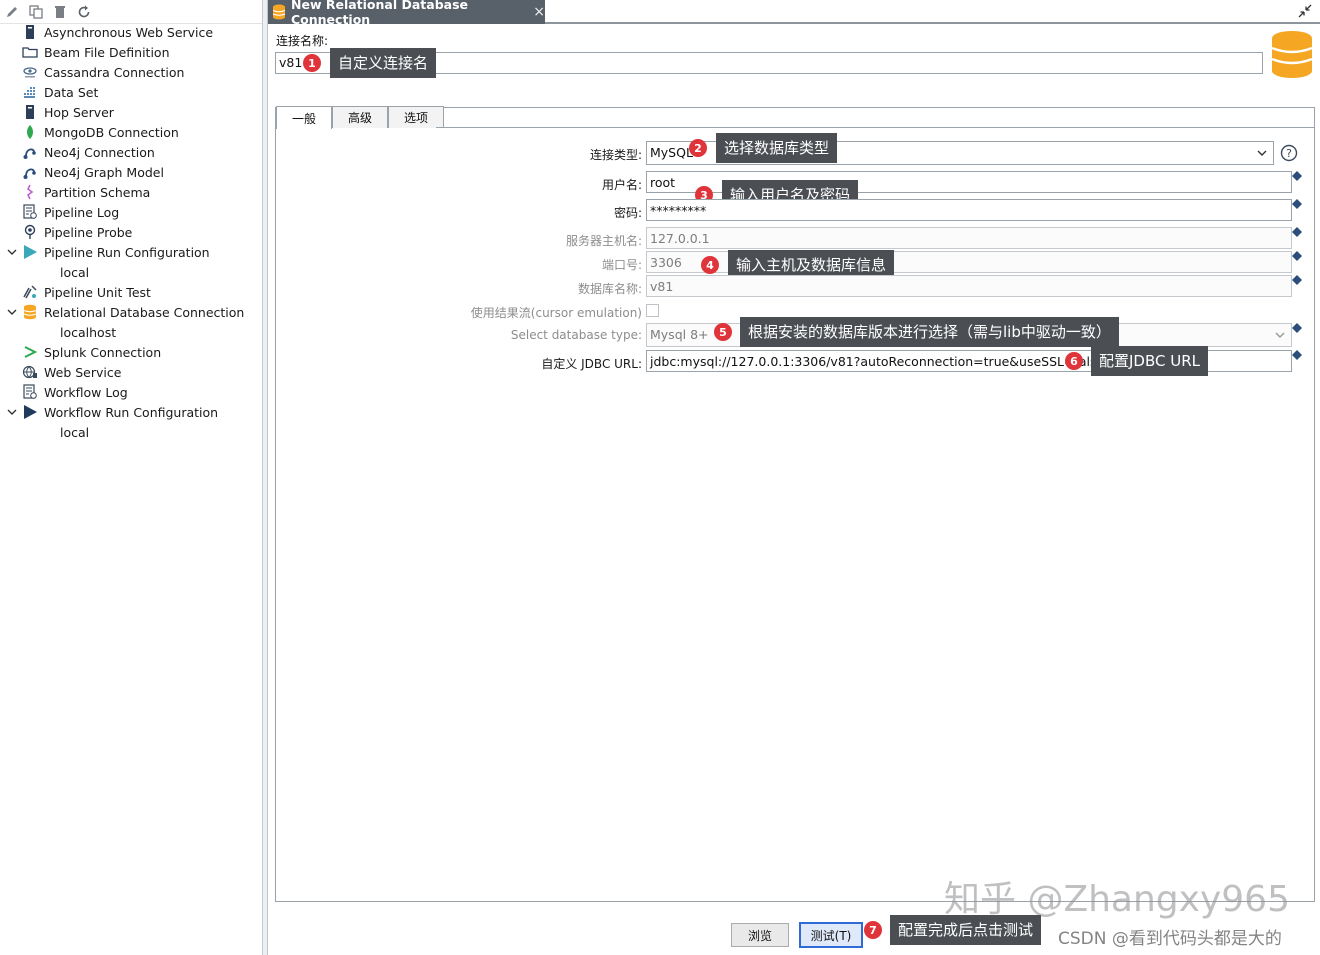  What do you see at coordinates (60, 12) in the screenshot?
I see `delete-icon` at bounding box center [60, 12].